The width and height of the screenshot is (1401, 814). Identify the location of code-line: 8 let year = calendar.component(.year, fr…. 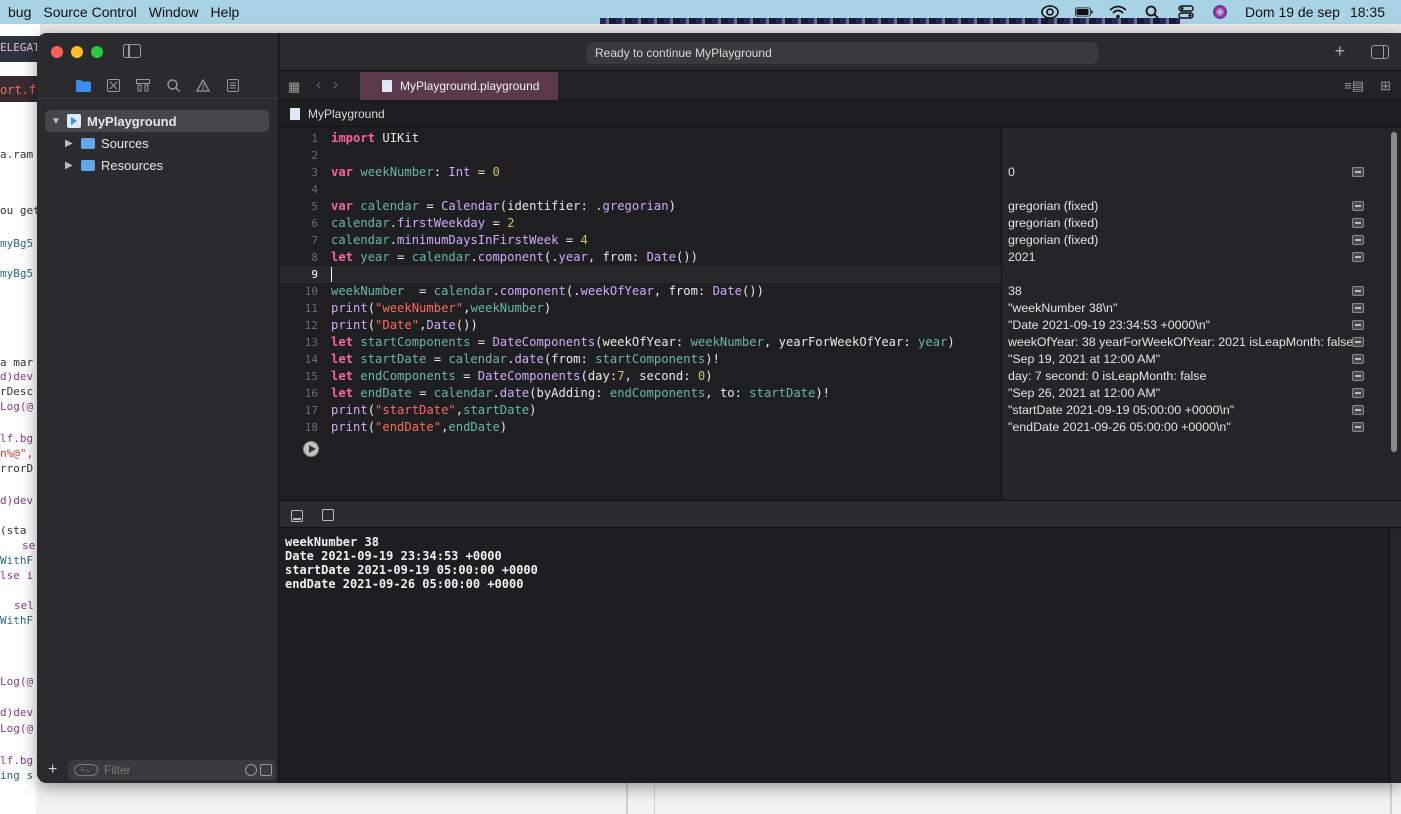
(640, 257).